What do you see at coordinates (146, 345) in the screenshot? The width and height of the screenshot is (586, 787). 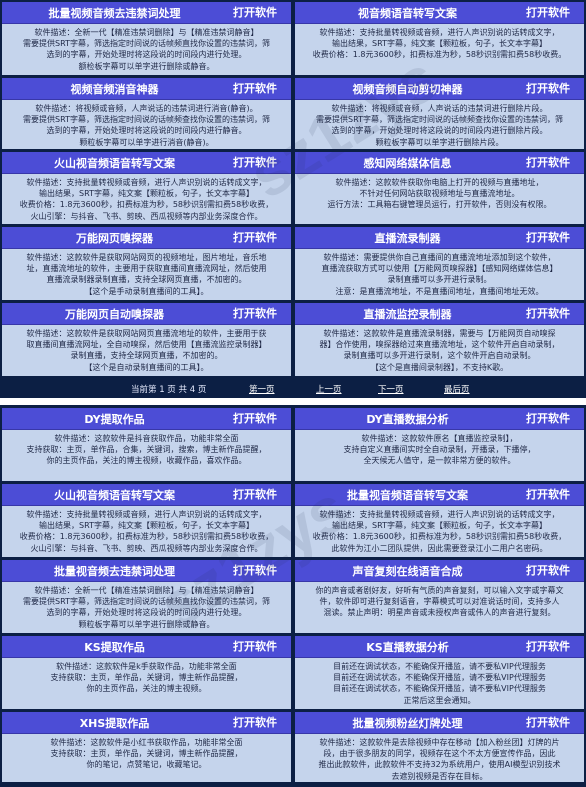 I see `description-line: 取直播间直播流网址，全自动嗅探，然后使用【直播流监控录制器】` at bounding box center [146, 345].